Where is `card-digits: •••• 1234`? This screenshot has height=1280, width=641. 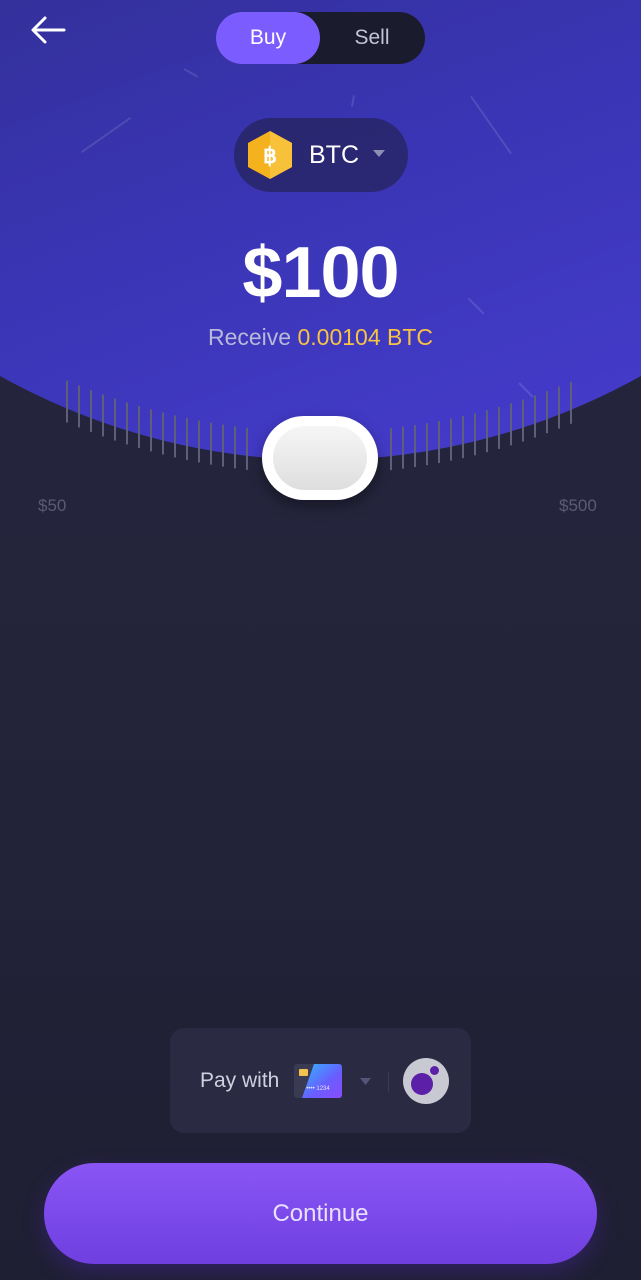
card-digits: •••• 1234 is located at coordinates (318, 1089).